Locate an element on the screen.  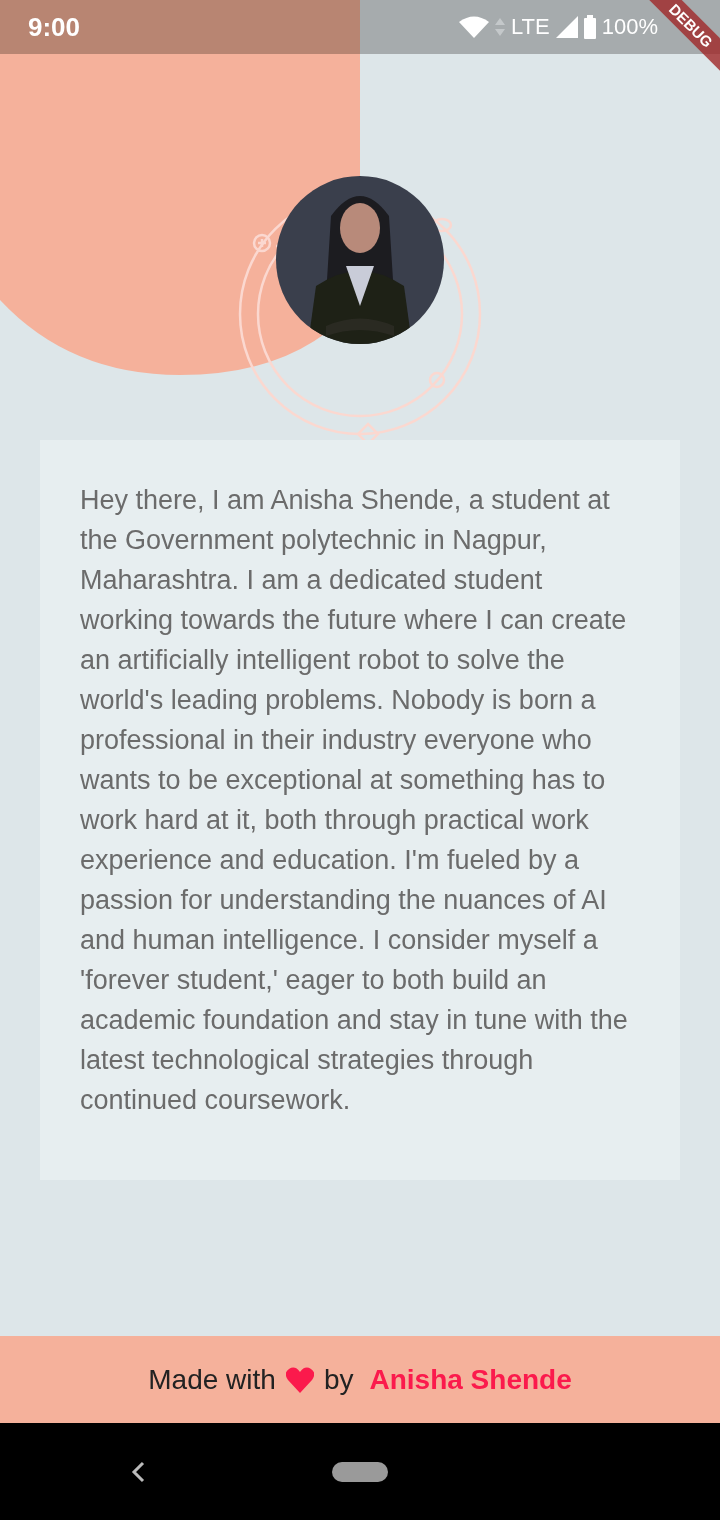
battery-icon is located at coordinates (589, 27).